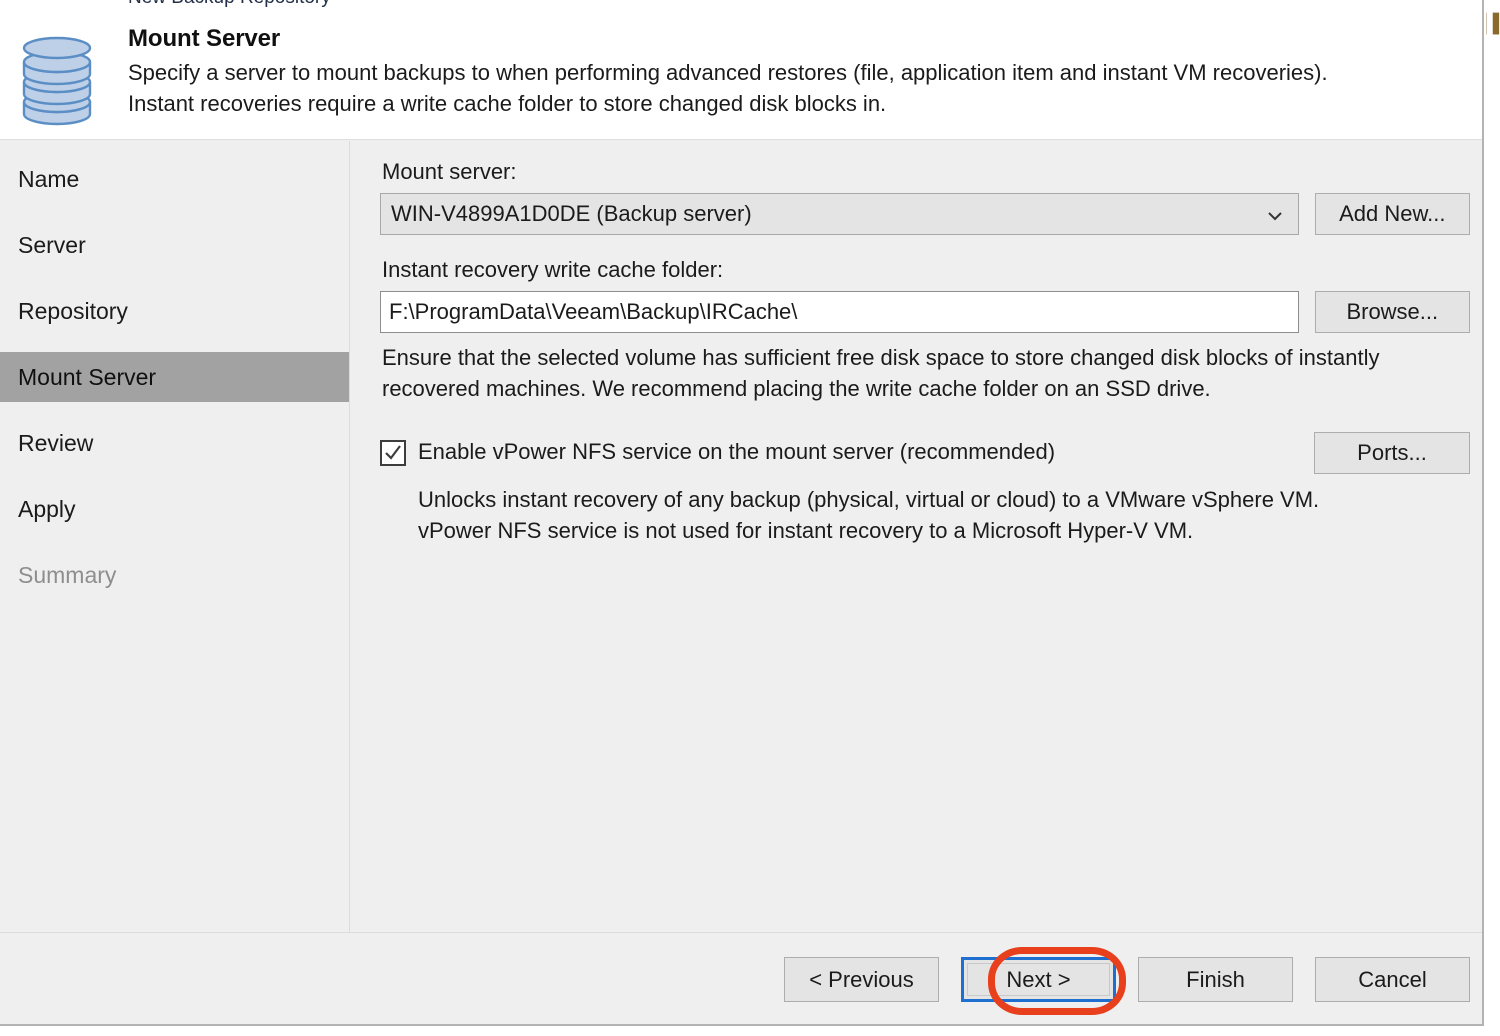 This screenshot has height=1036, width=1500. I want to click on next-button-label: Next >, so click(1038, 979).